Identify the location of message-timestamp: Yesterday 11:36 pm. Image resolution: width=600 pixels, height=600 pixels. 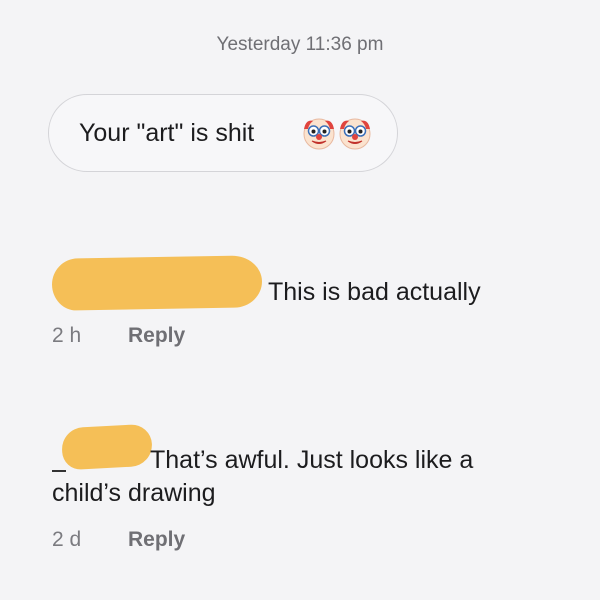
(300, 44).